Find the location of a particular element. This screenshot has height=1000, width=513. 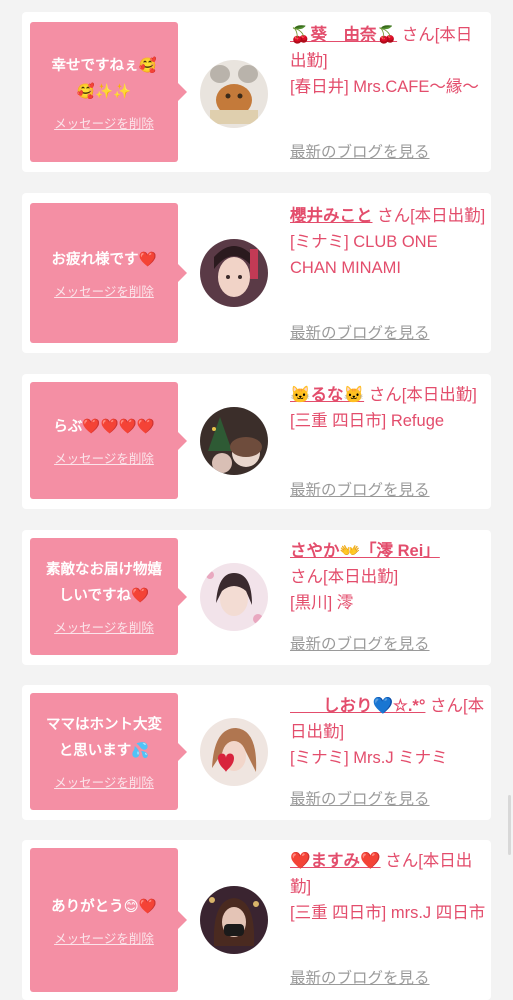

host-info: ❤️ますみ❤️ さん[本日出勤] [三重 四日市] mrs.J 四日市 is located at coordinates (388, 887).